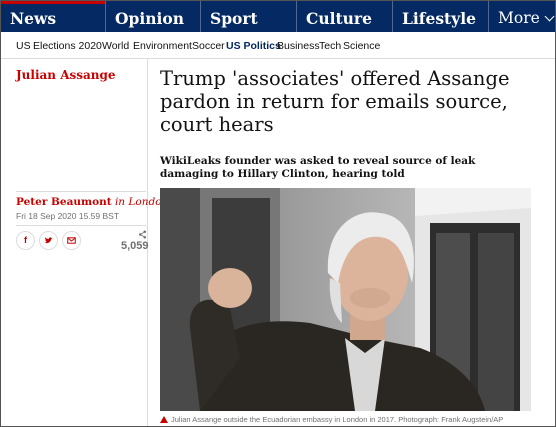  Describe the element at coordinates (330, 46) in the screenshot. I see `subnav-tech: Tech` at that location.